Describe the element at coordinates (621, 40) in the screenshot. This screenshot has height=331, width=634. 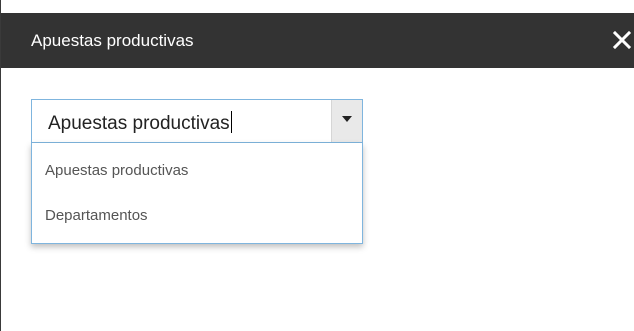
I see `close-icon` at that location.